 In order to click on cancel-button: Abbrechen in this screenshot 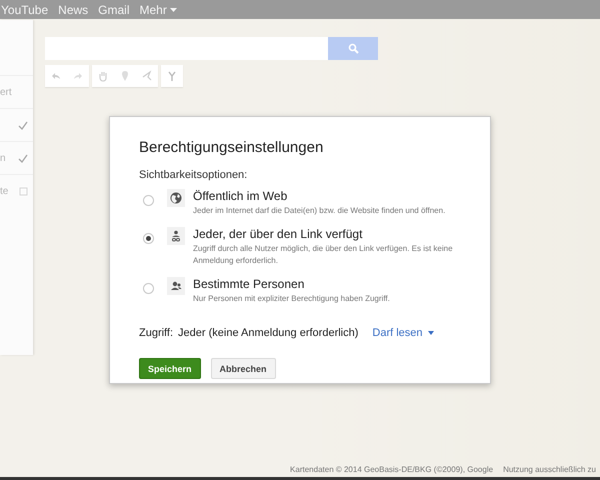, I will do `click(243, 368)`.